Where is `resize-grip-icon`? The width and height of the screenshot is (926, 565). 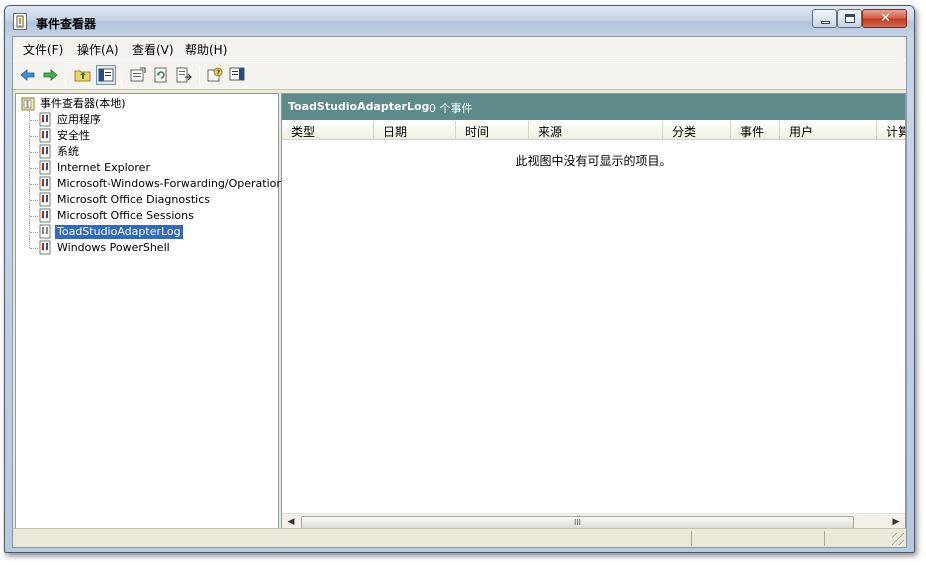 resize-grip-icon is located at coordinates (898, 539).